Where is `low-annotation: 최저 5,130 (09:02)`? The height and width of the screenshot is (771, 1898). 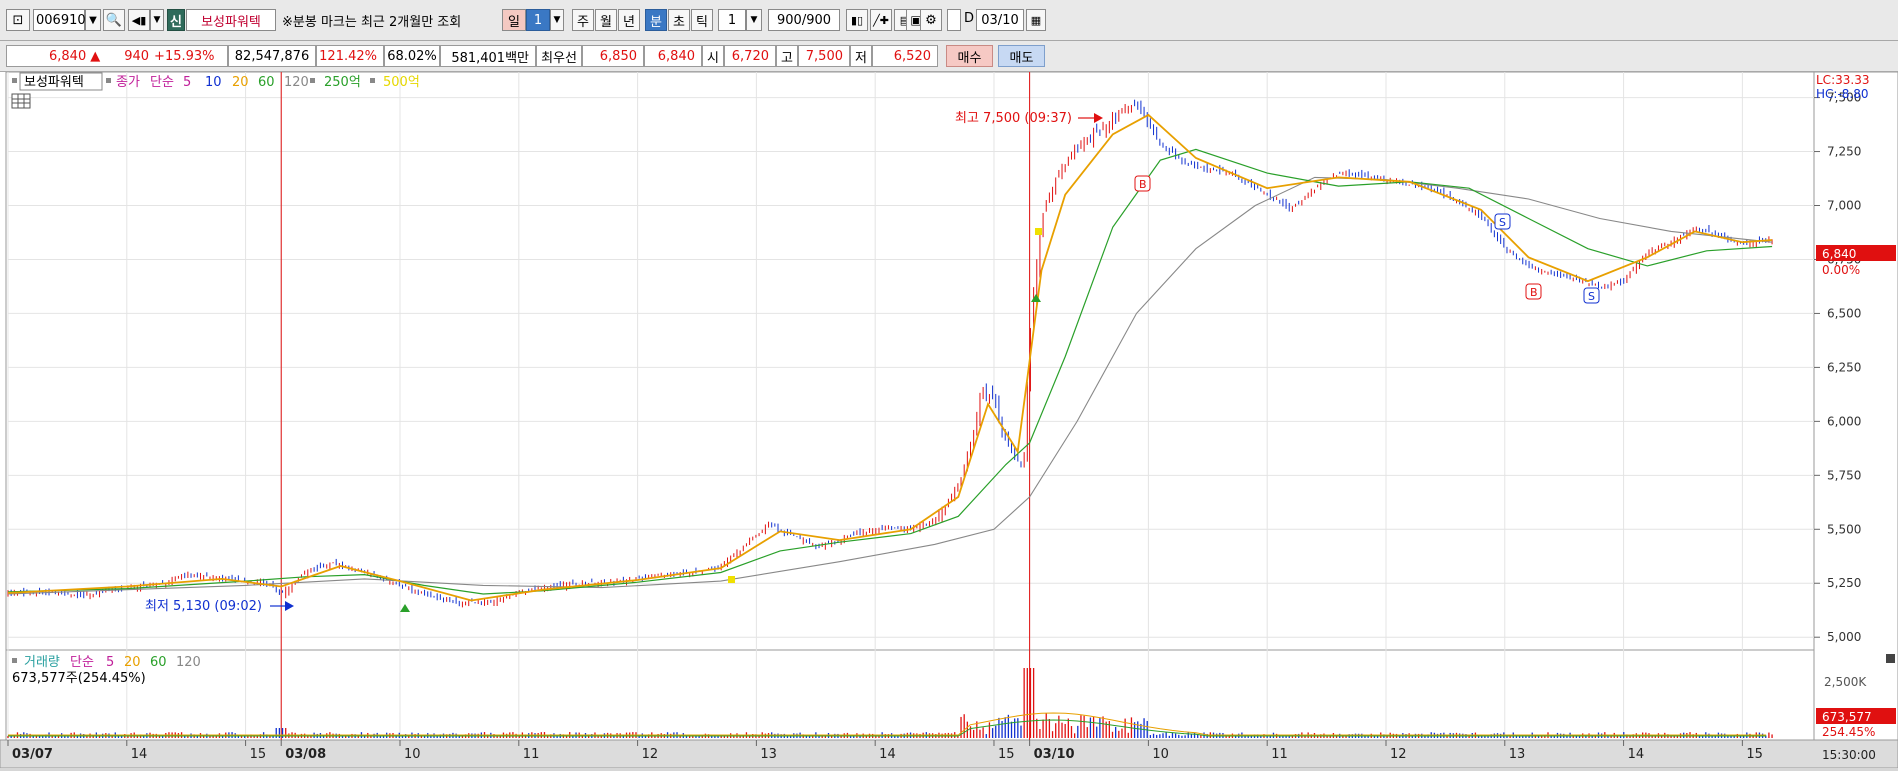 low-annotation: 최저 5,130 (09:02) is located at coordinates (203, 606).